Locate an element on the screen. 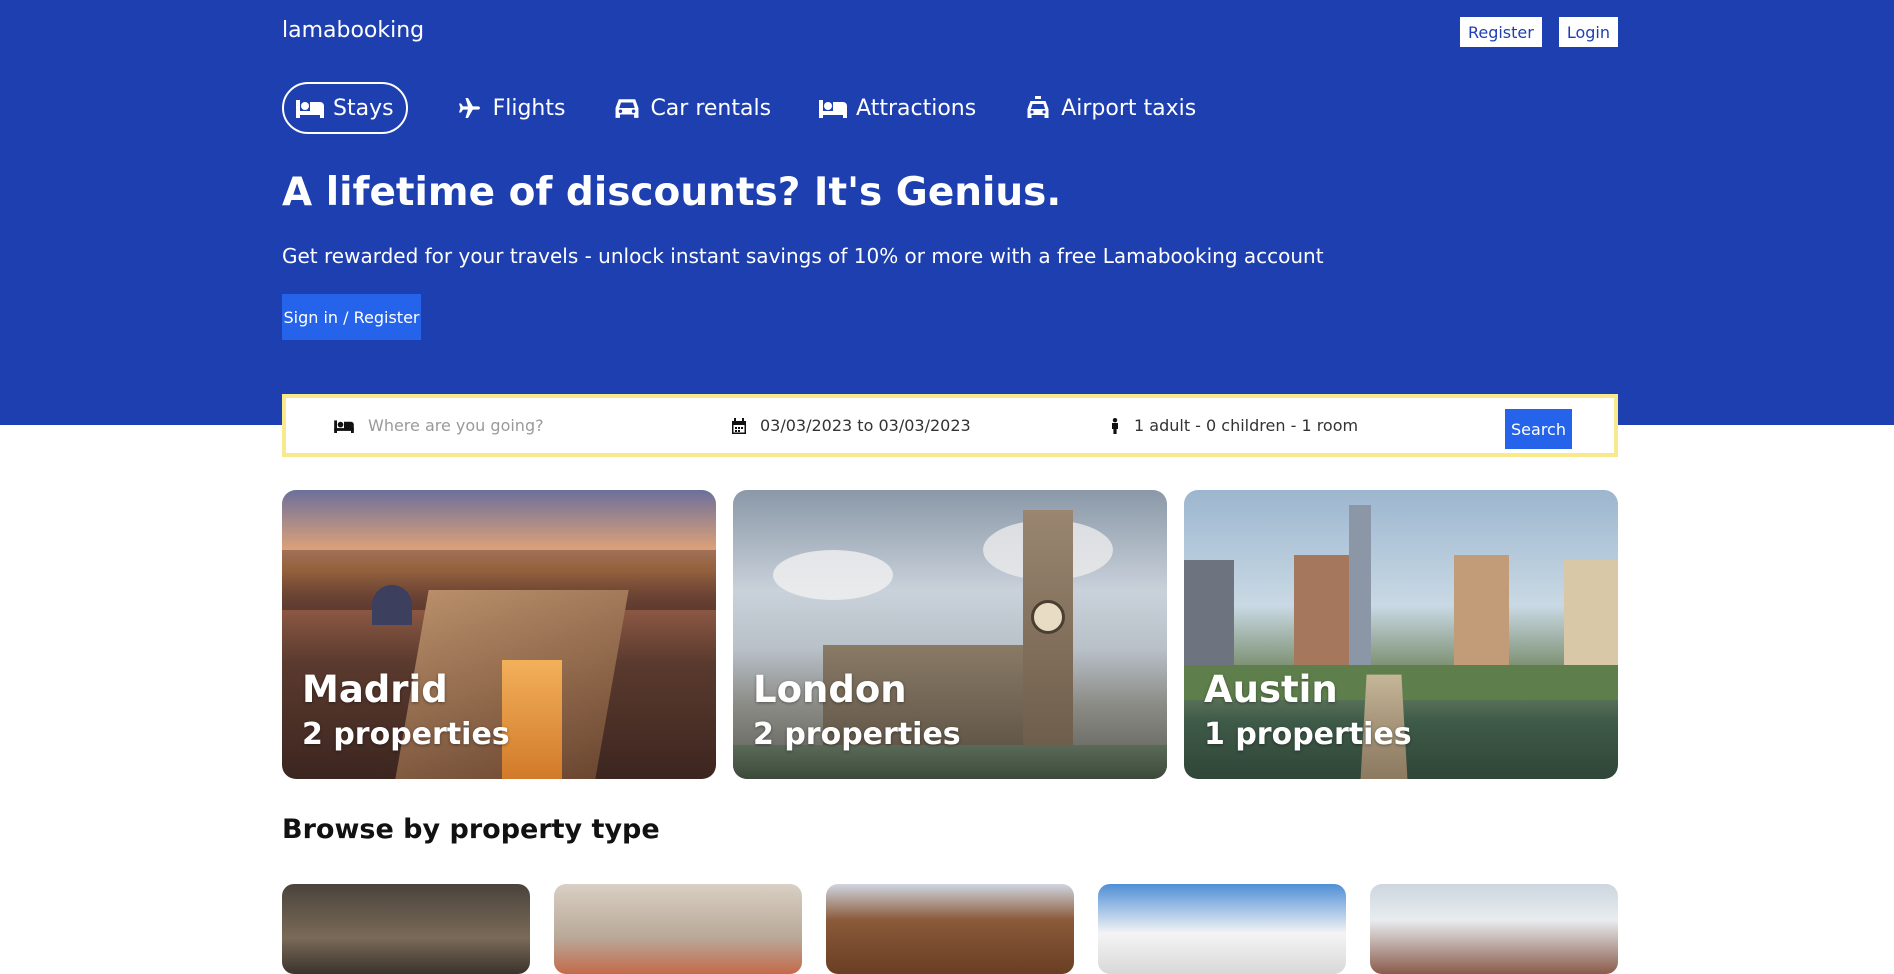 The height and width of the screenshot is (974, 1894). destination-input is located at coordinates (518, 425).